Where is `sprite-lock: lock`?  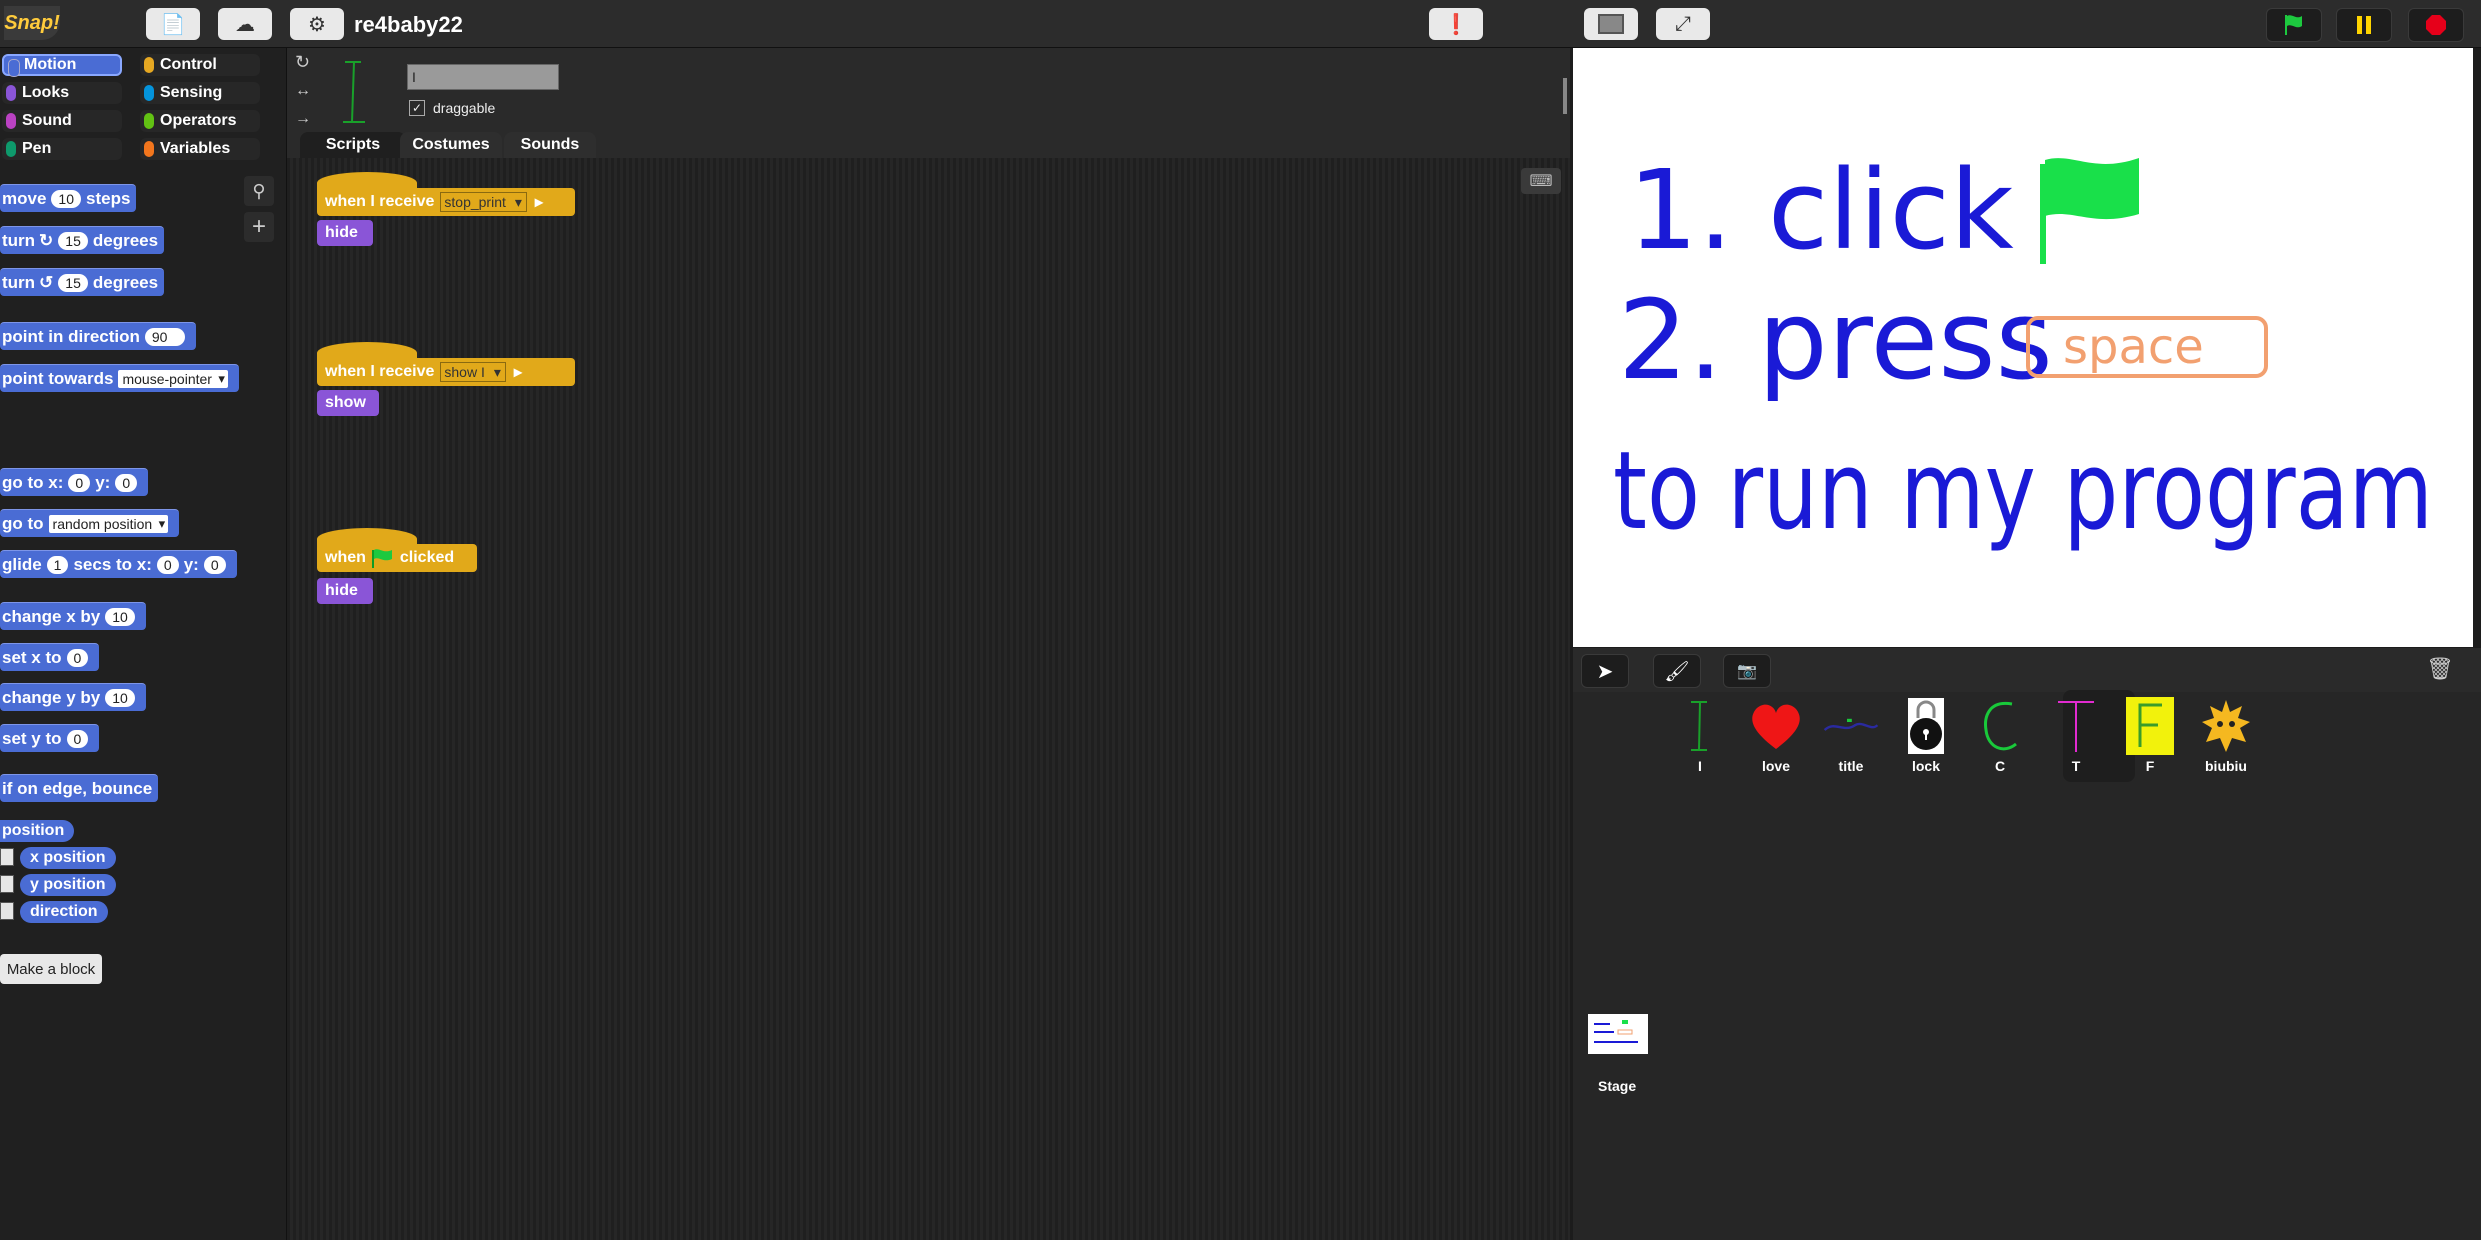
sprite-lock: lock is located at coordinates (1926, 739).